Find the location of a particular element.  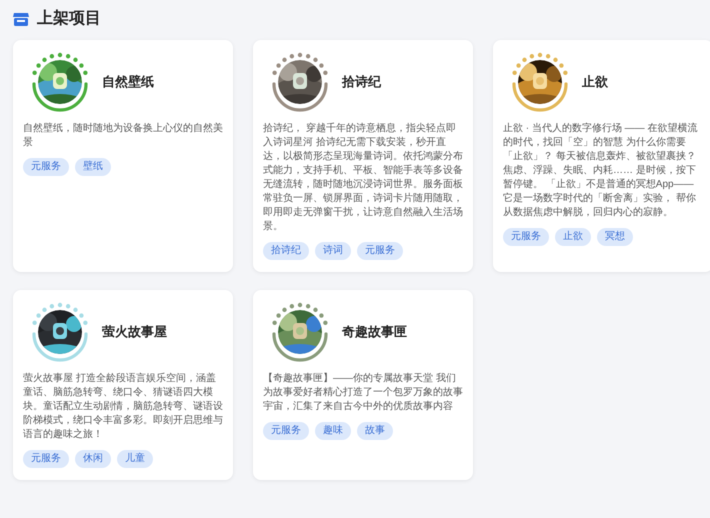

tag: 休闲 is located at coordinates (93, 459).